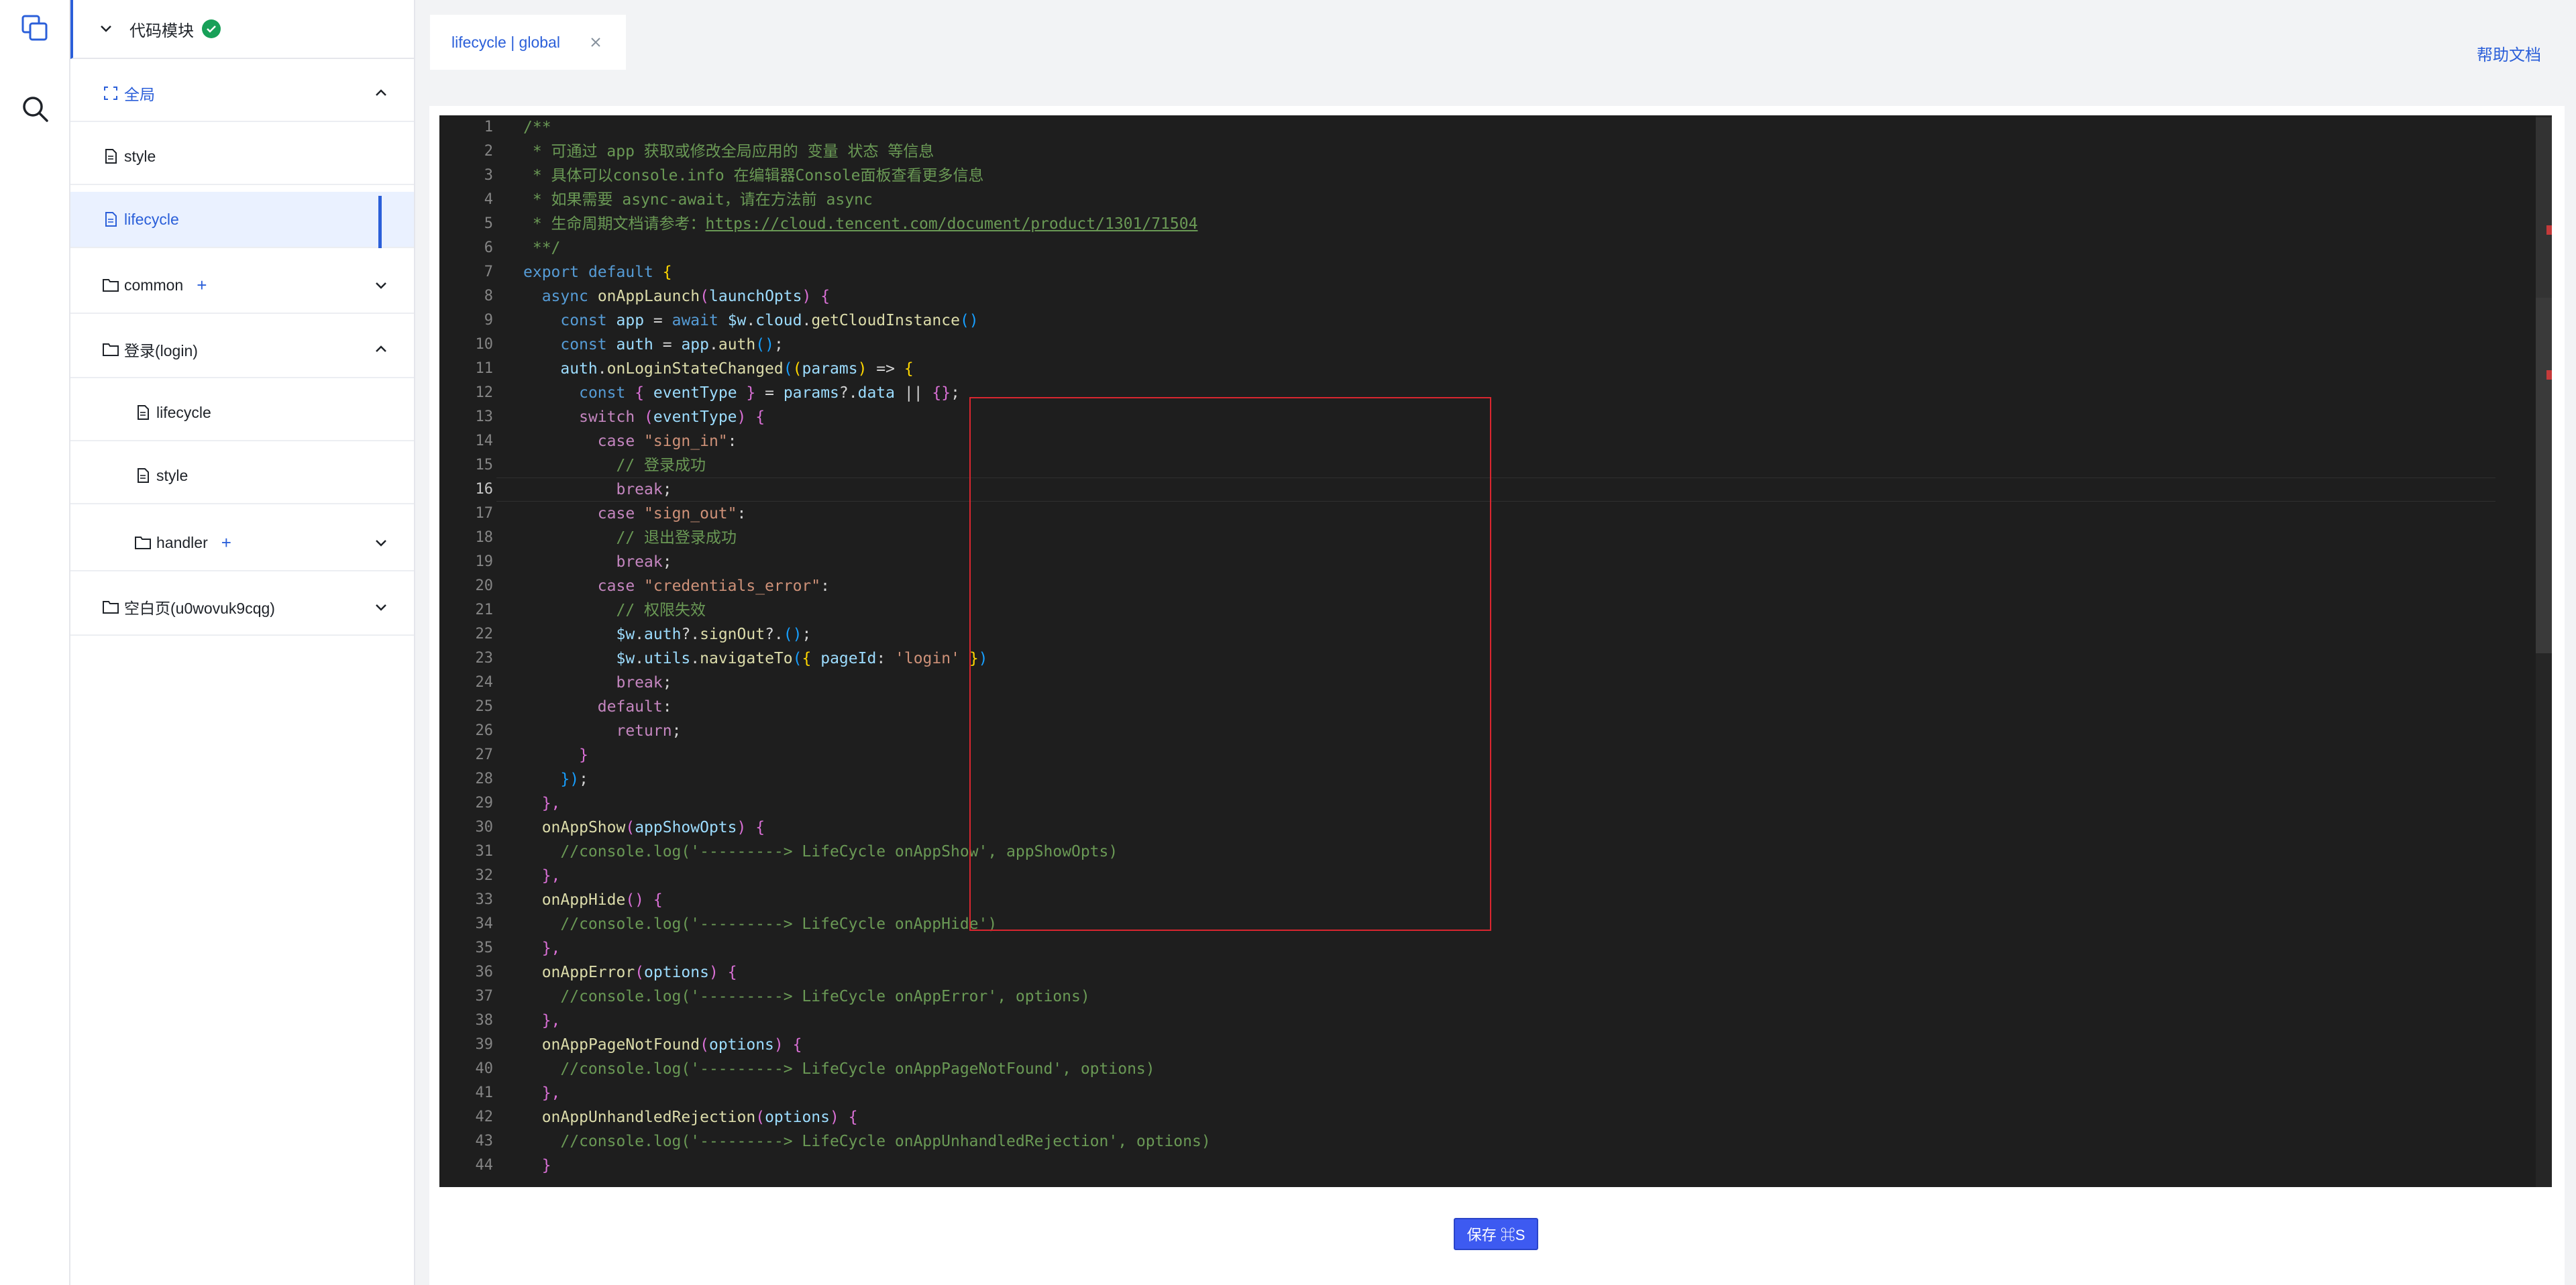 This screenshot has height=1285, width=2576. What do you see at coordinates (593, 900) in the screenshot?
I see `code-line: onAppHide() {` at bounding box center [593, 900].